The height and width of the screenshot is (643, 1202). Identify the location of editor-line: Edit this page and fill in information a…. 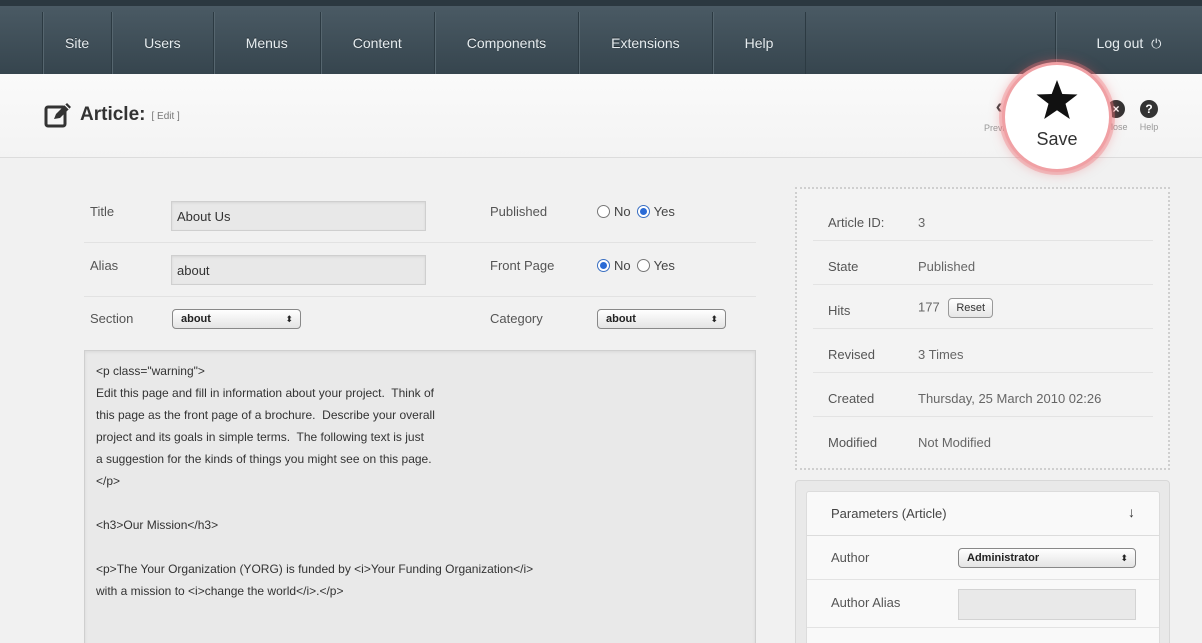
(265, 393).